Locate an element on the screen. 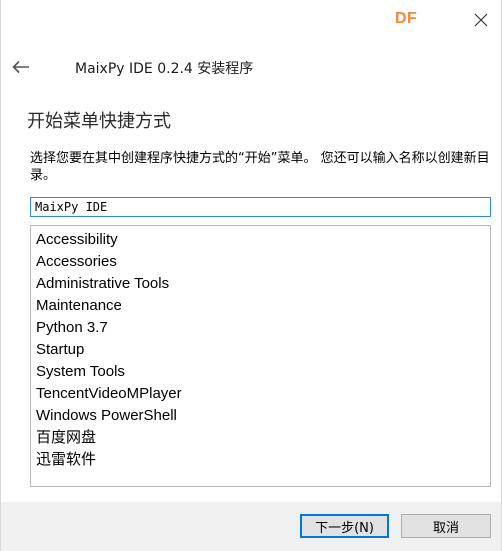  page-description: 选择您要在其中创建程序快捷方式的“开始”菜单。 您还可以输入名称以创建新目录。 is located at coordinates (260, 167).